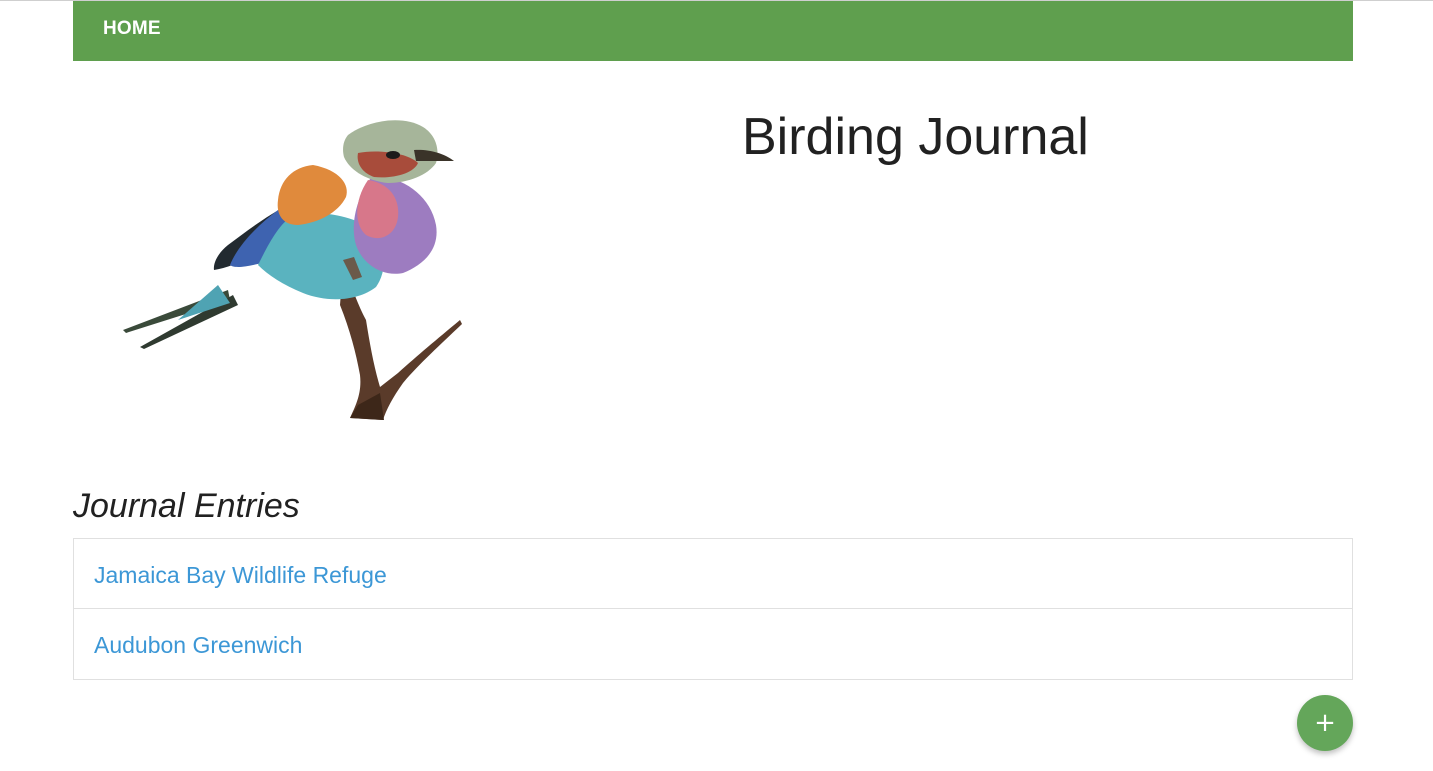  I want to click on list-item: Jamaica Bay Wildlife Refuge, so click(713, 574).